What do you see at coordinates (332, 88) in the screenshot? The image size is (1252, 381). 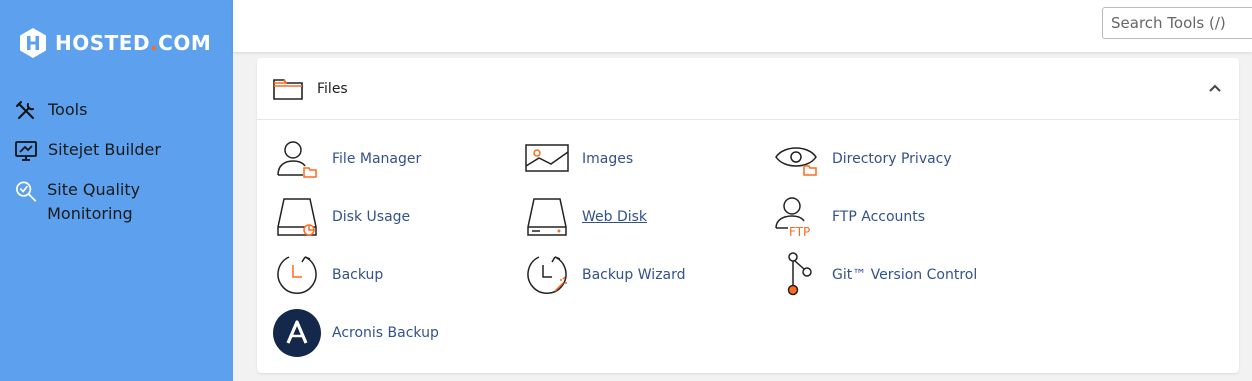 I see `panel-title: Files` at bounding box center [332, 88].